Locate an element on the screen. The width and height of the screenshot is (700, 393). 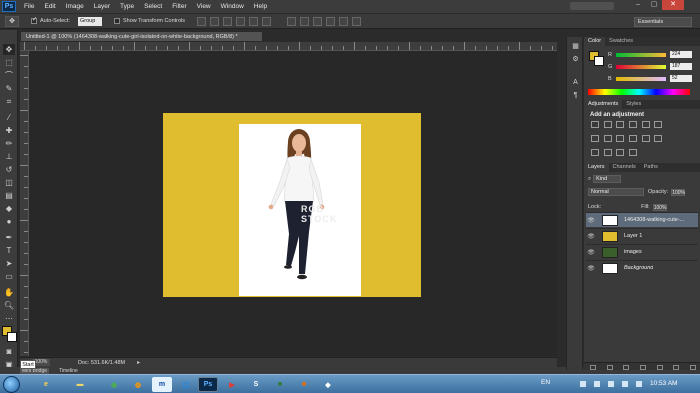
green-value: 187 is located at coordinates (681, 66).